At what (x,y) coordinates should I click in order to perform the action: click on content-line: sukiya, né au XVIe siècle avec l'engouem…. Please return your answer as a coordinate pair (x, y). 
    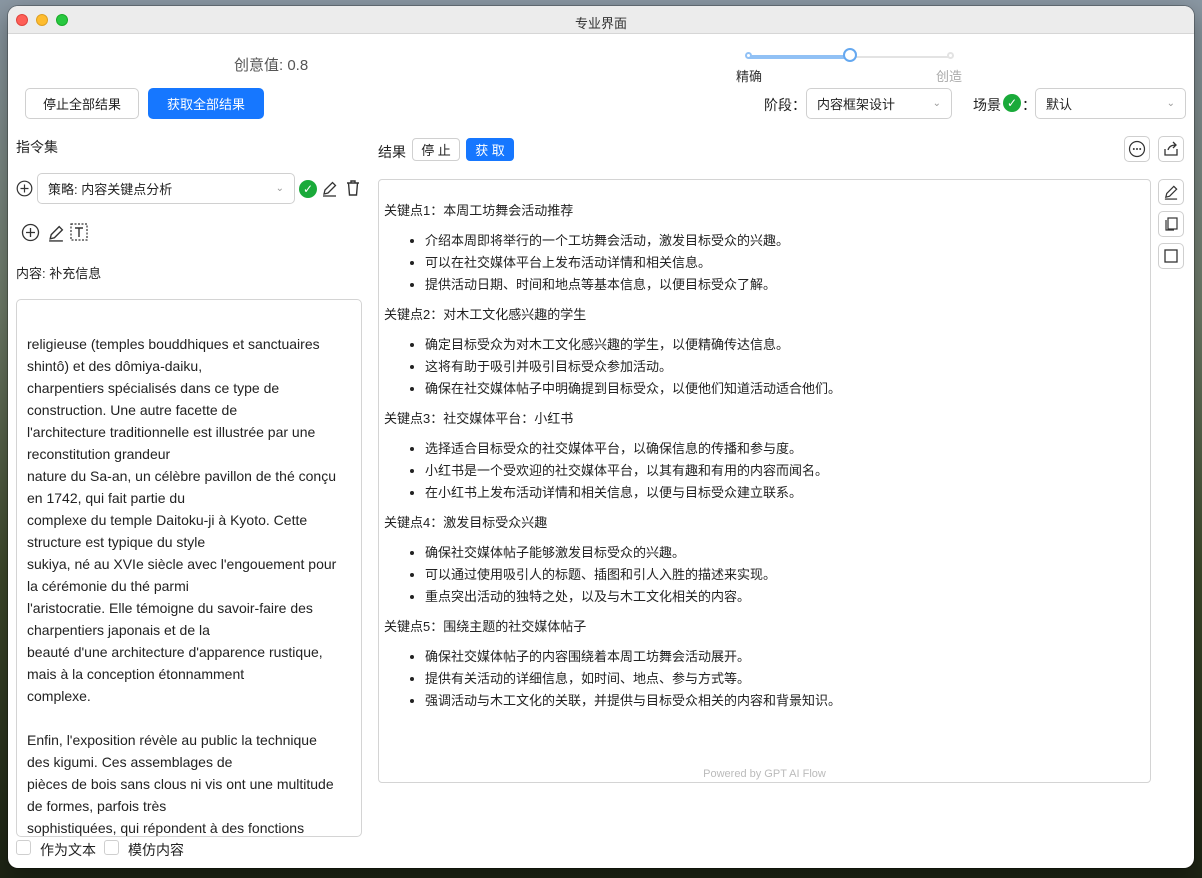
    Looking at the image, I should click on (182, 564).